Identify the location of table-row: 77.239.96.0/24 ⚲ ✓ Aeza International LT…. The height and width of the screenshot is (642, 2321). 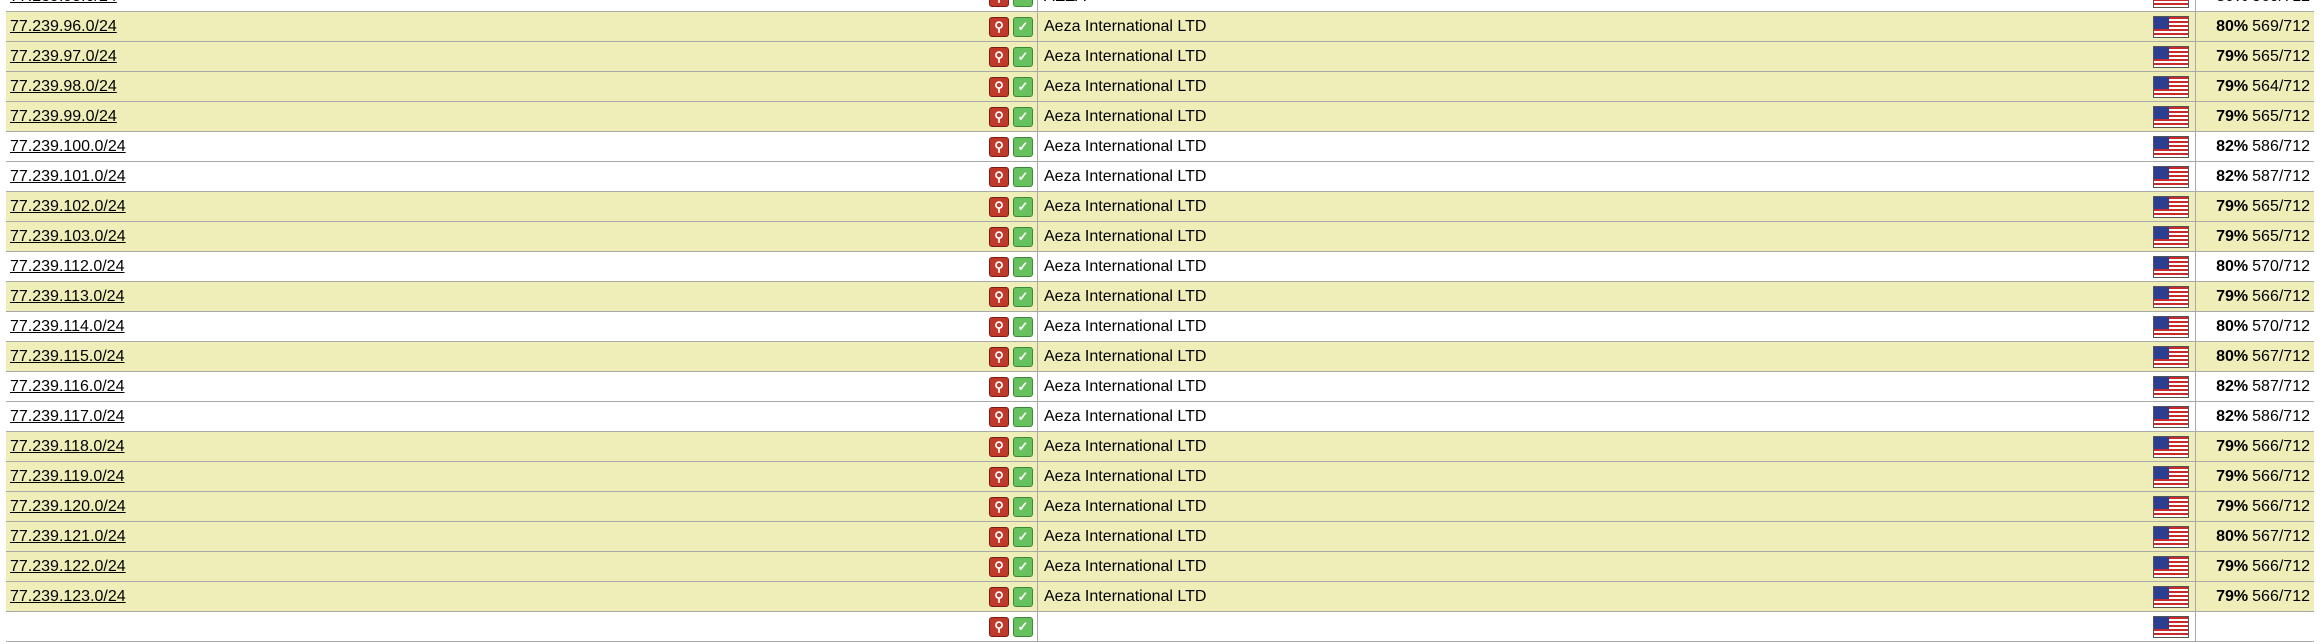
(1160, 27).